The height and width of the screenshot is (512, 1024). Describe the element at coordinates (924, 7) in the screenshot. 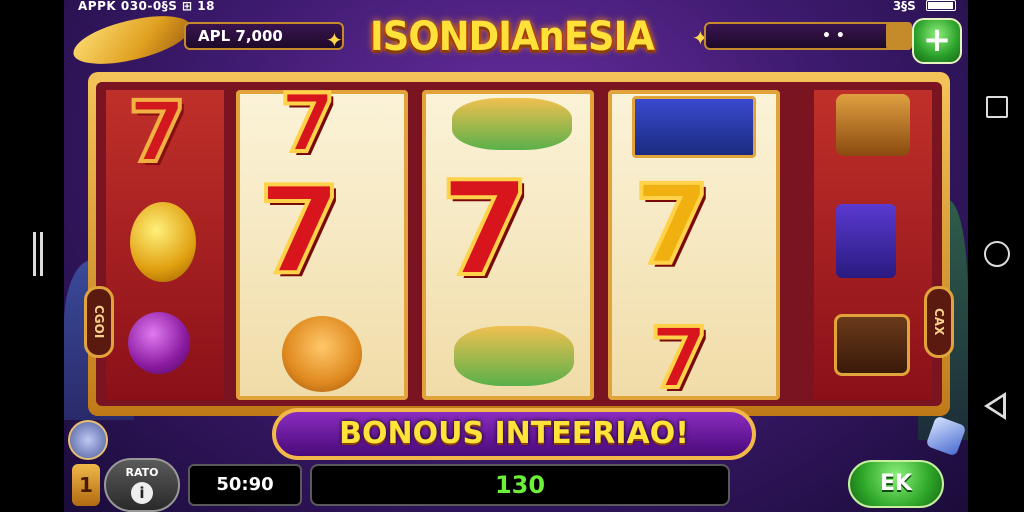

I see `status-right: 3§S` at that location.